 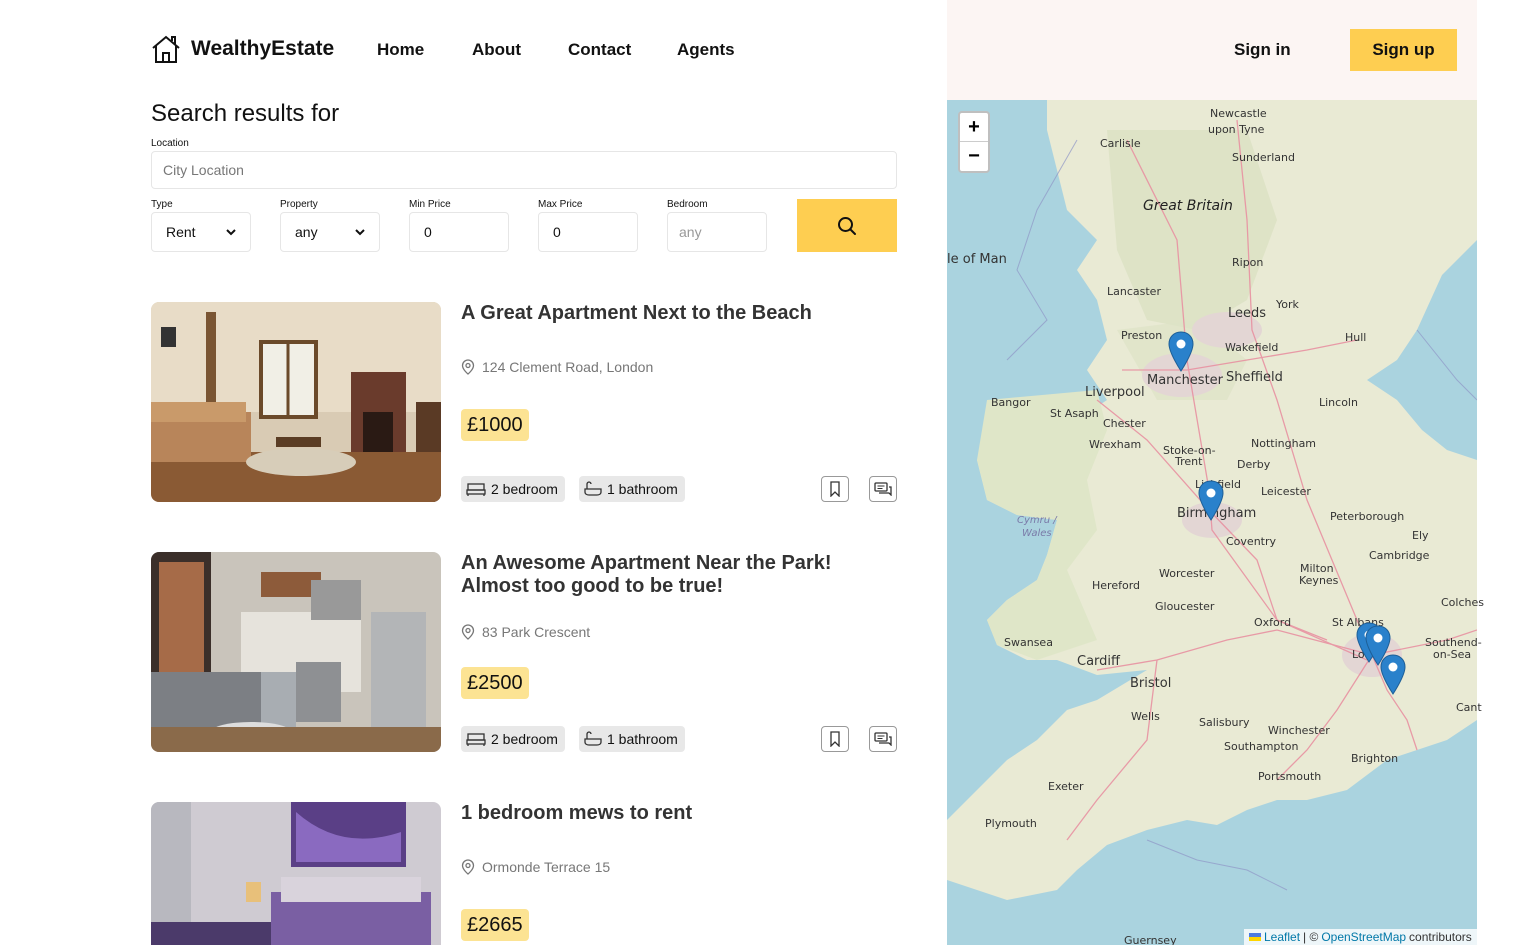 I want to click on search-title: Search results for, so click(x=245, y=113).